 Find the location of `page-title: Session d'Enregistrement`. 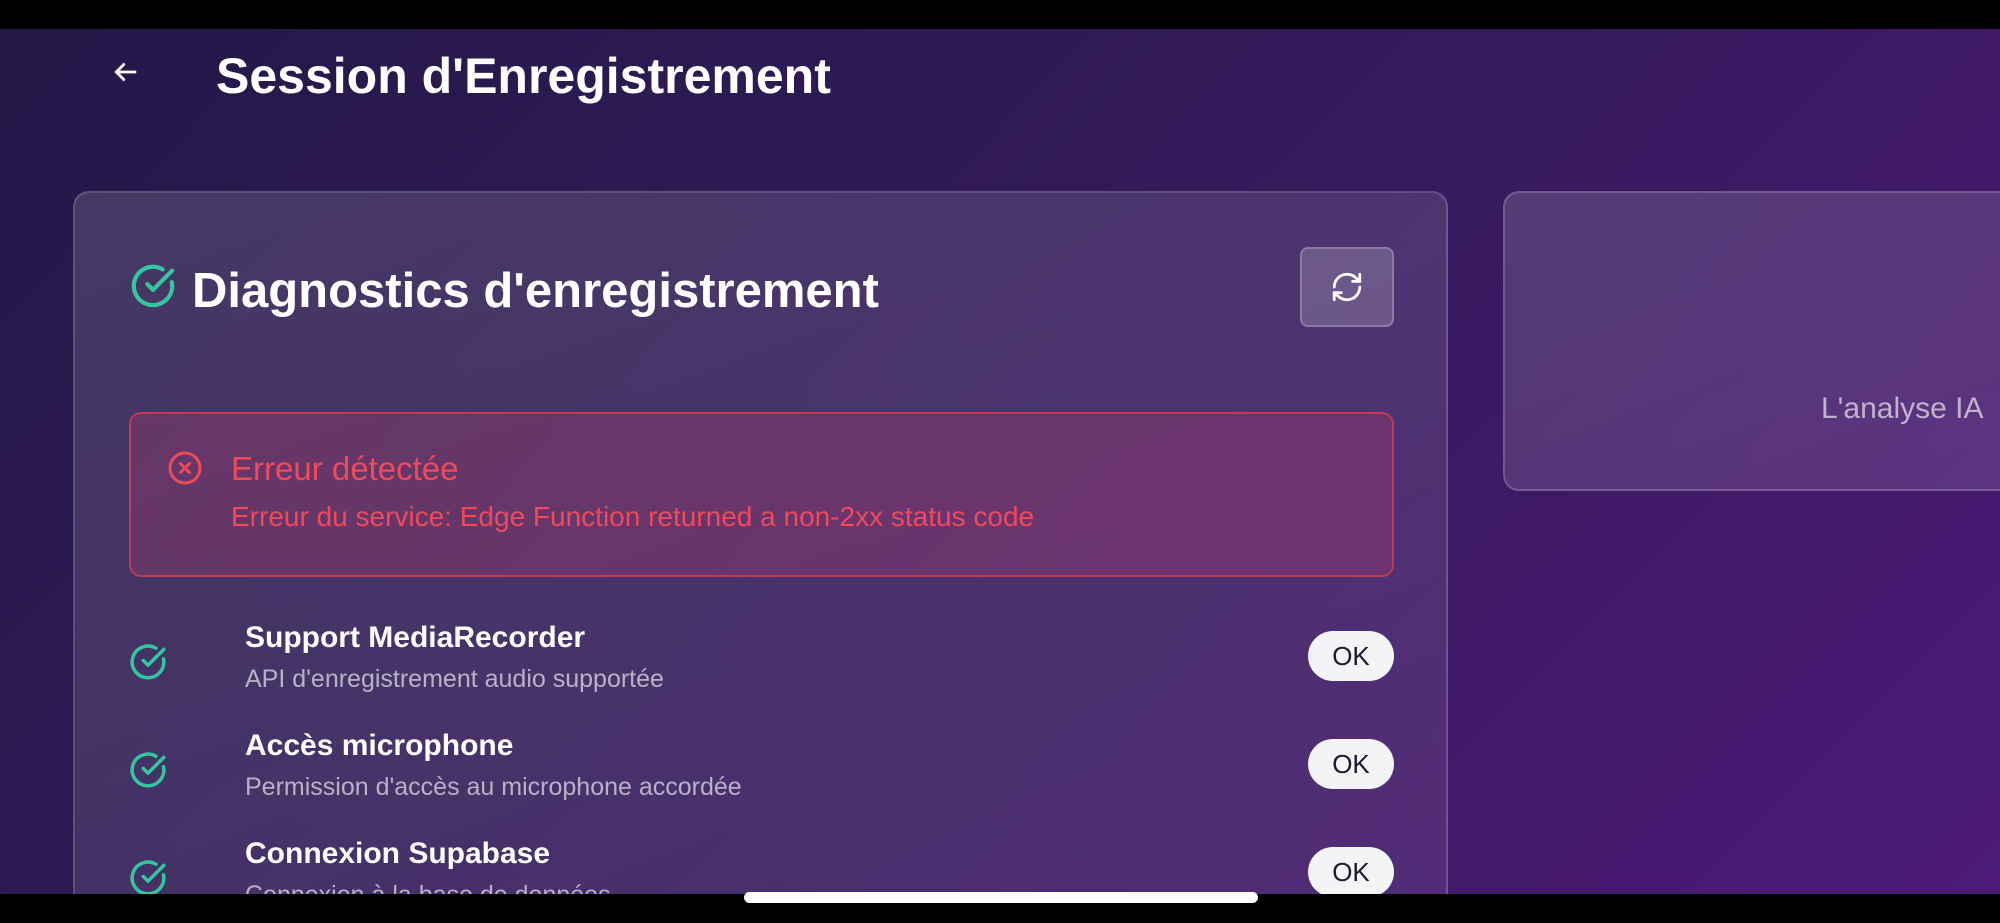

page-title: Session d'Enregistrement is located at coordinates (523, 76).